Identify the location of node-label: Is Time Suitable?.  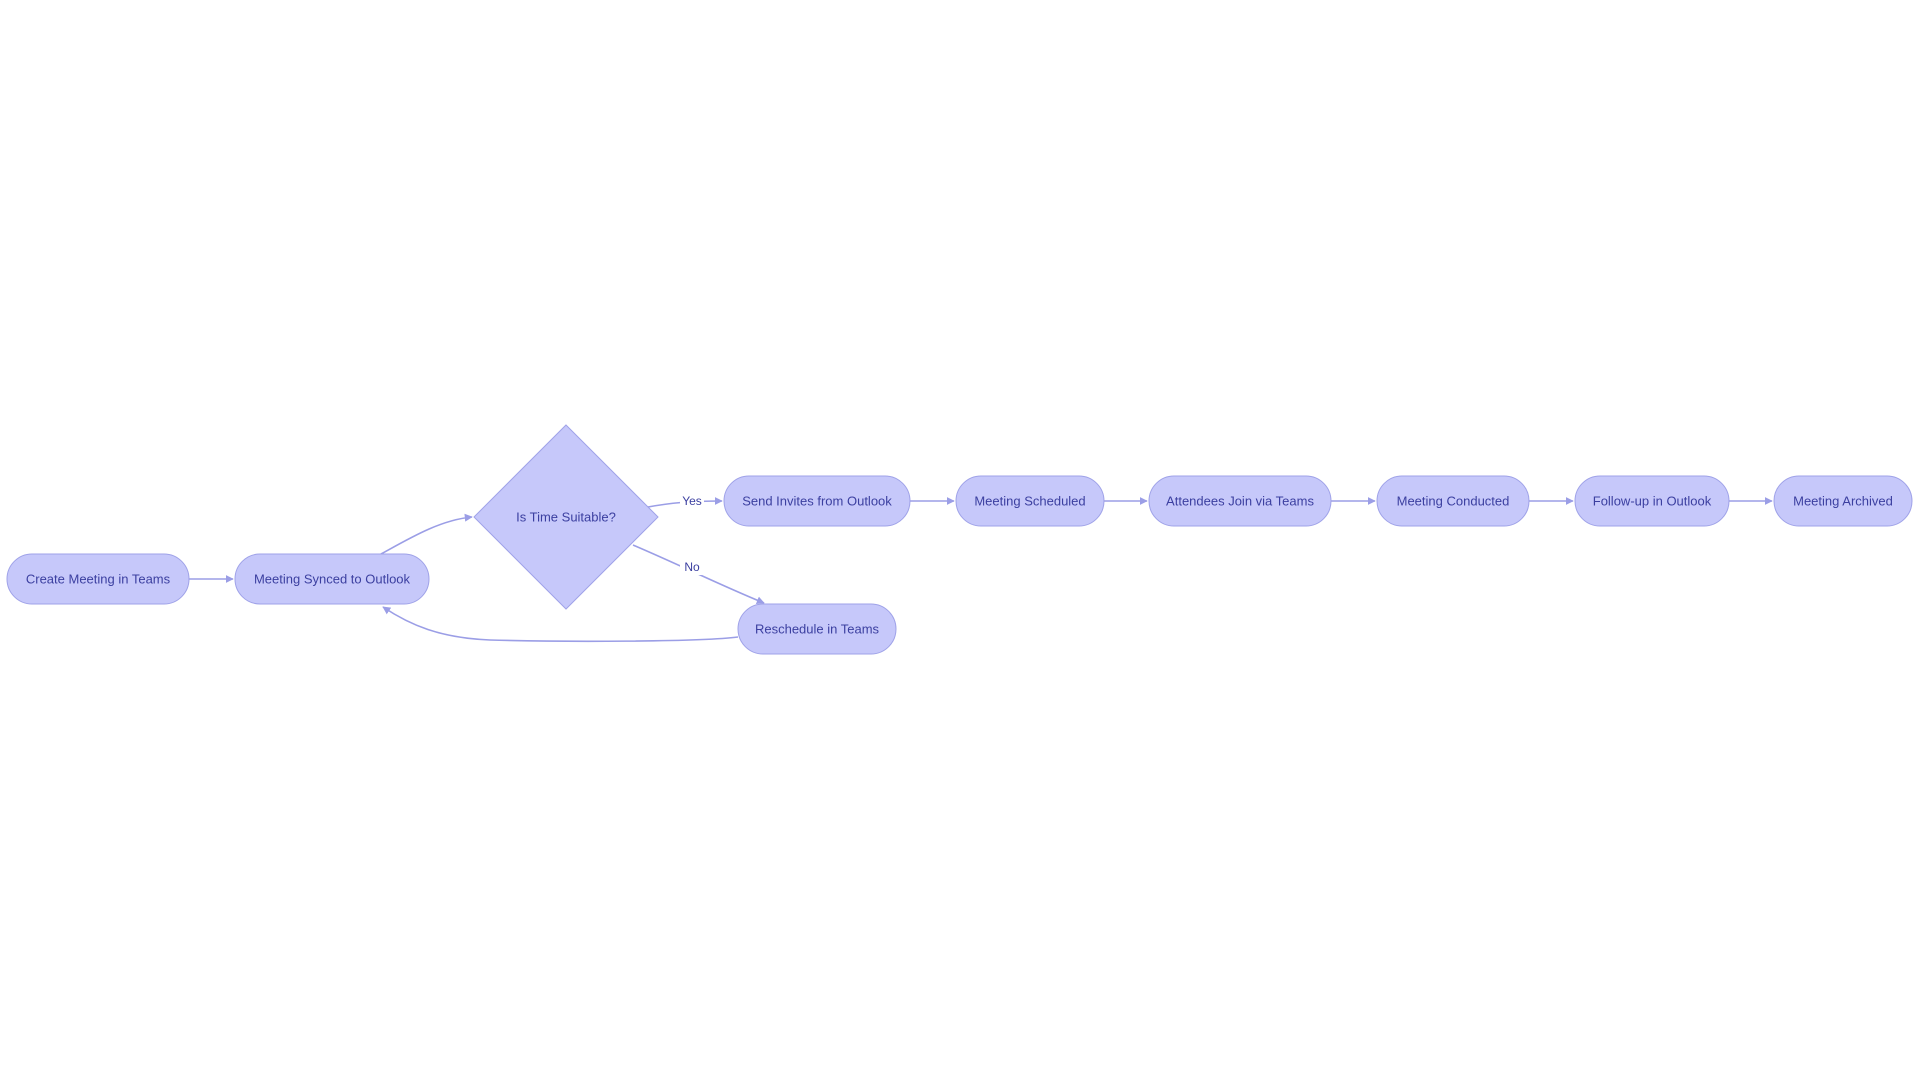
(566, 517).